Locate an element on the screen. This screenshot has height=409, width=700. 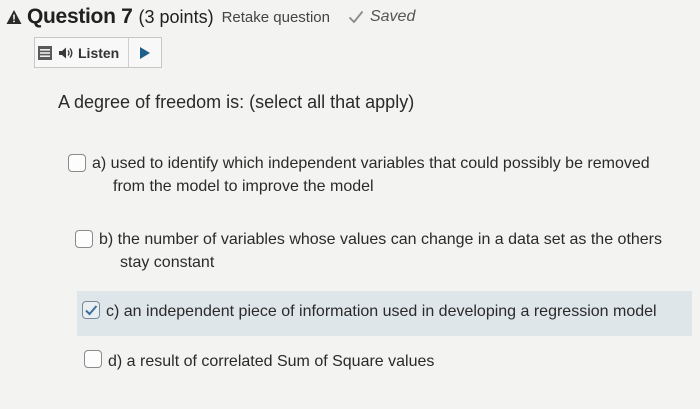
option-c-checkbox is located at coordinates (91, 310).